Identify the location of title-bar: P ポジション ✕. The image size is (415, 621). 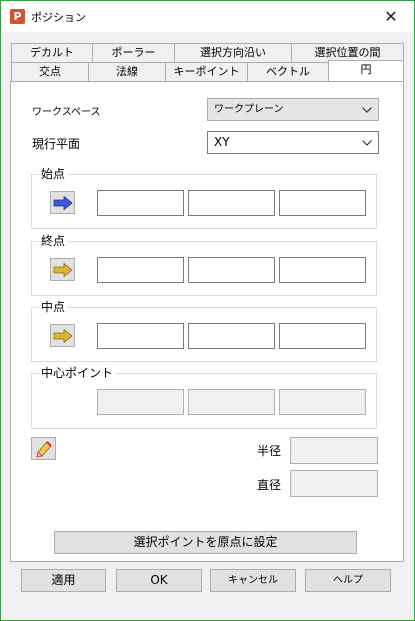
(207, 16).